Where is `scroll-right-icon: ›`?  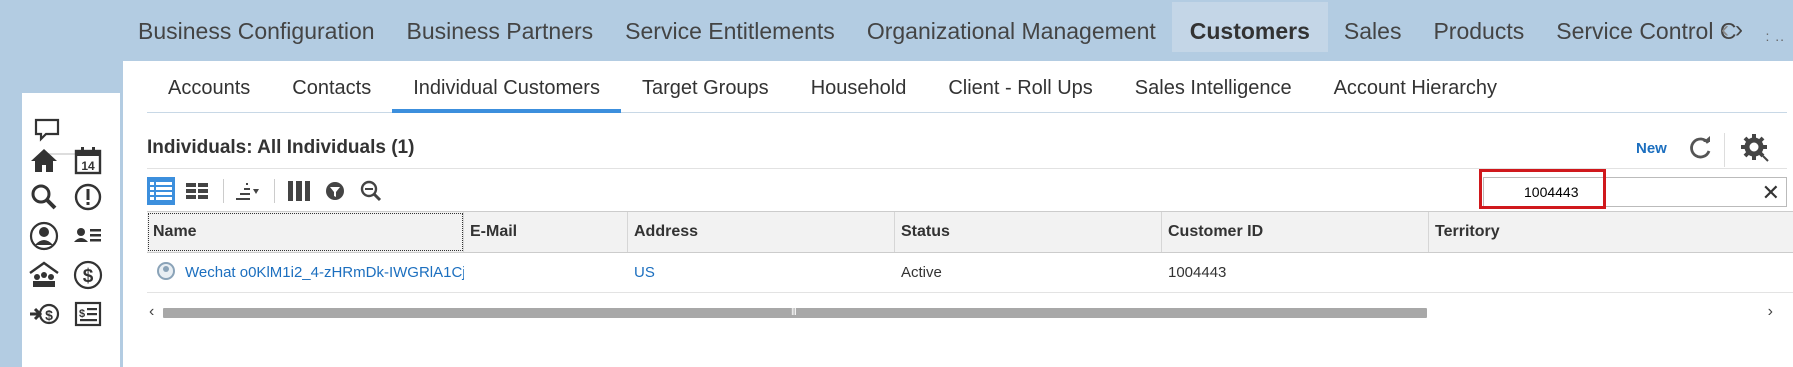
scroll-right-icon: › is located at coordinates (1770, 312).